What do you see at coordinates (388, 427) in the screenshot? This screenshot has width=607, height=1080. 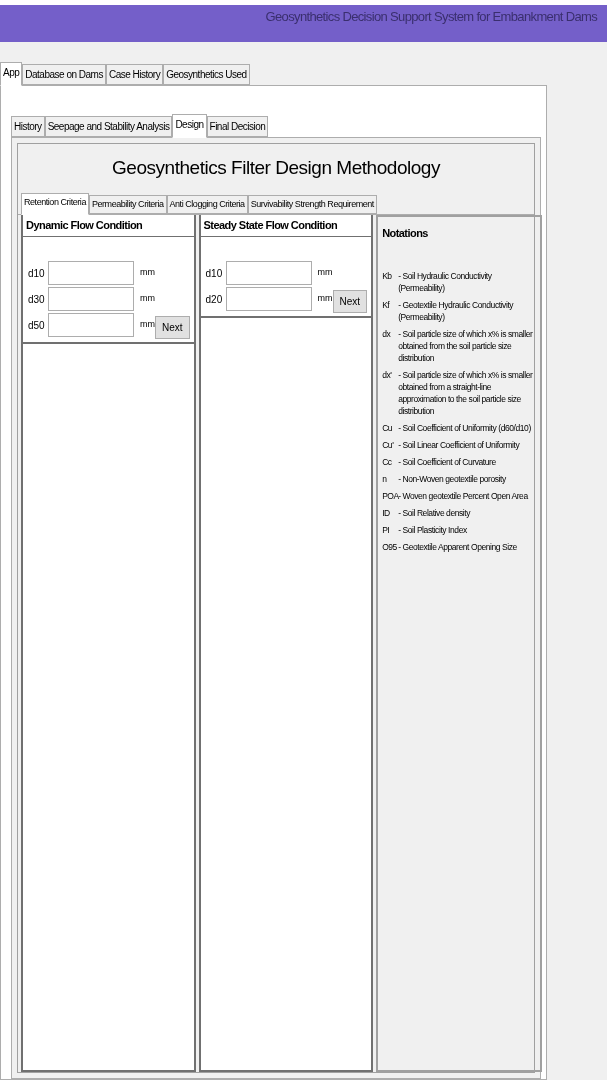 I see `notation-symbol: Cu` at bounding box center [388, 427].